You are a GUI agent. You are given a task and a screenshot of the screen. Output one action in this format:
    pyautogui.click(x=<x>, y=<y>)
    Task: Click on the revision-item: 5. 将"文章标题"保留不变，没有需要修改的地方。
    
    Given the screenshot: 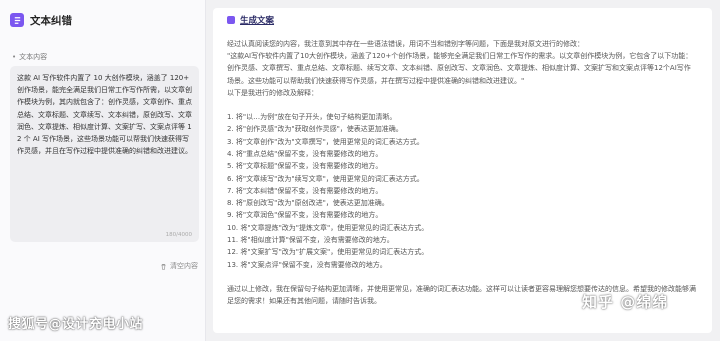 What is the action you would take?
    pyautogui.click(x=305, y=166)
    